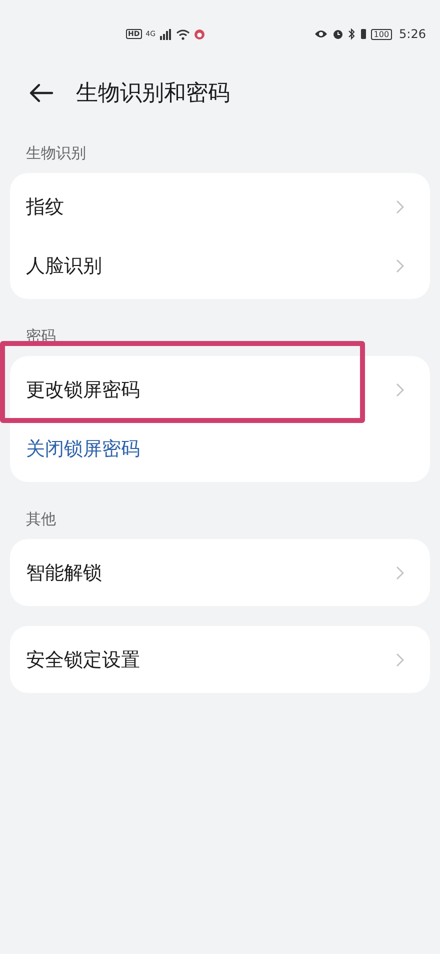  Describe the element at coordinates (83, 389) in the screenshot. I see `settings-item: 更改锁屏密码` at that location.